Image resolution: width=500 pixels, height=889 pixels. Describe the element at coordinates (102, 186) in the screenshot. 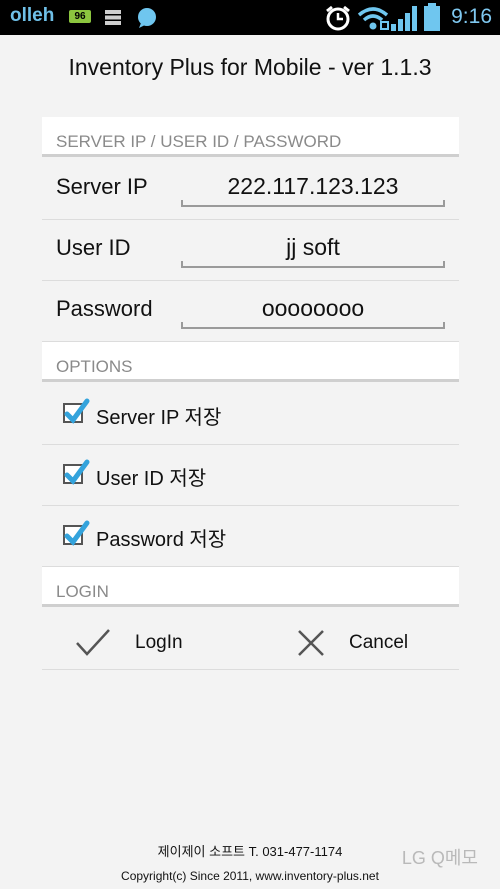

I see `server-ip-label: Server IP` at that location.